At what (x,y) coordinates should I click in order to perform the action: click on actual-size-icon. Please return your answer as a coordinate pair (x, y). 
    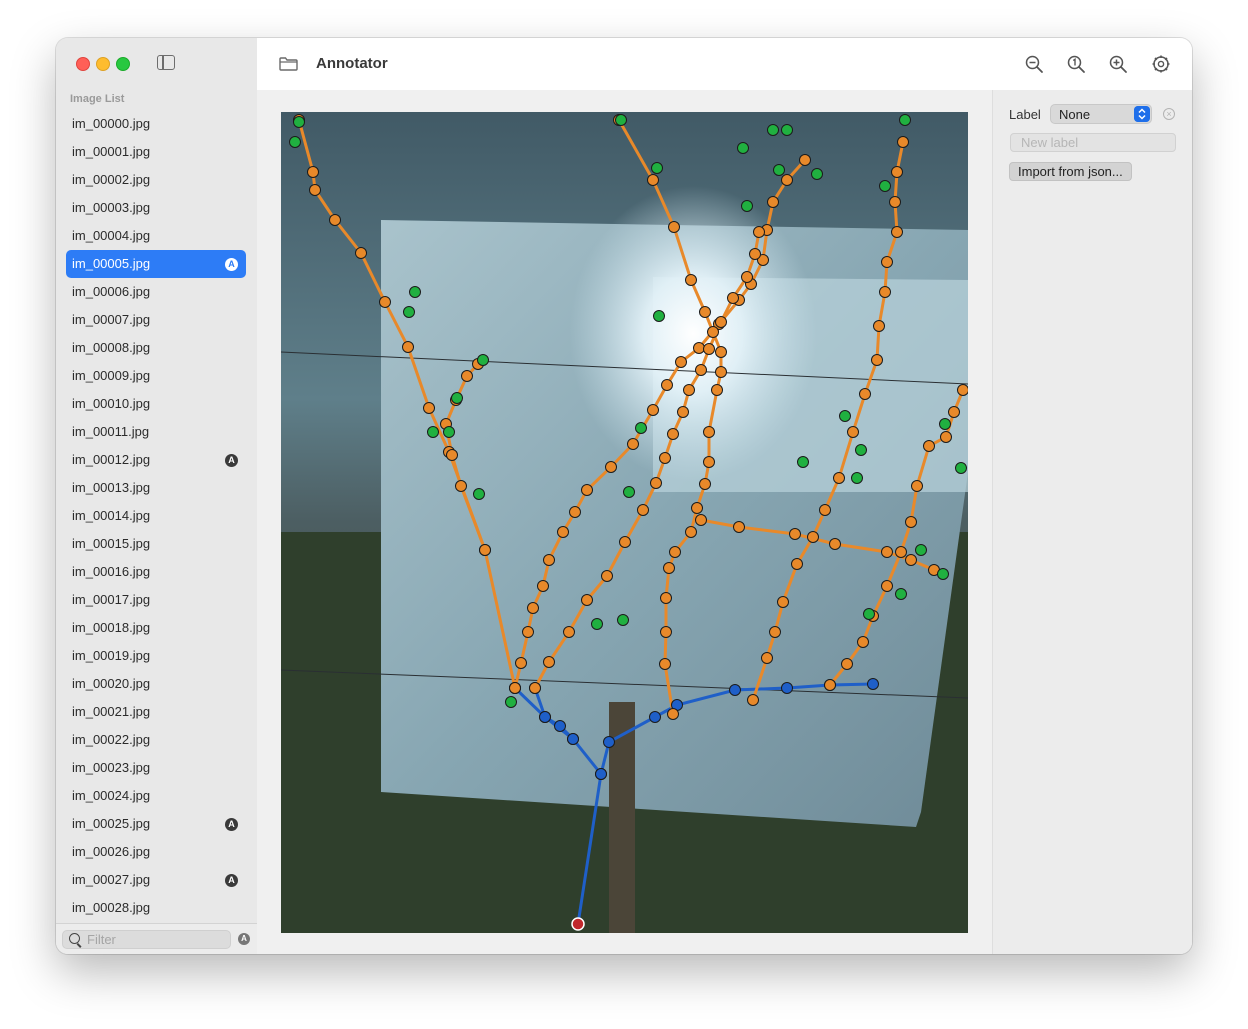
    Looking at the image, I should click on (1076, 64).